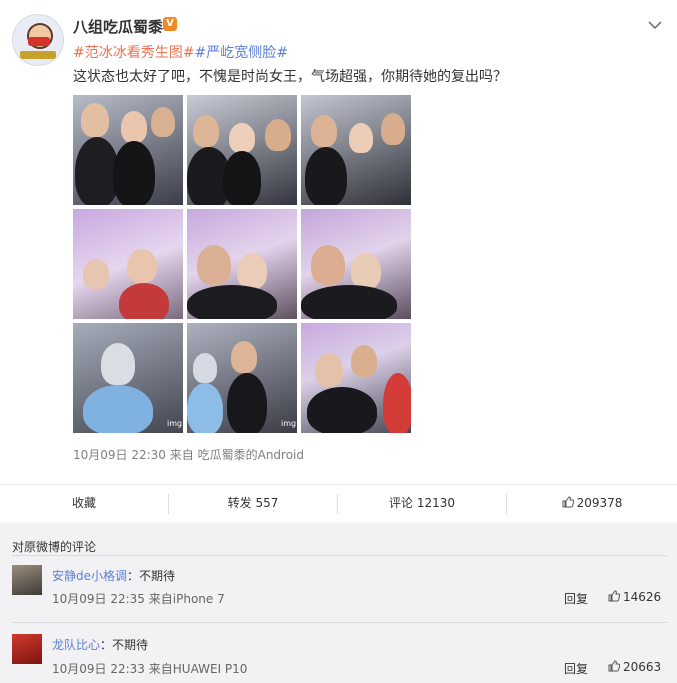 Image resolution: width=677 pixels, height=683 pixels. I want to click on comment-button: 评论 12130, so click(422, 504).